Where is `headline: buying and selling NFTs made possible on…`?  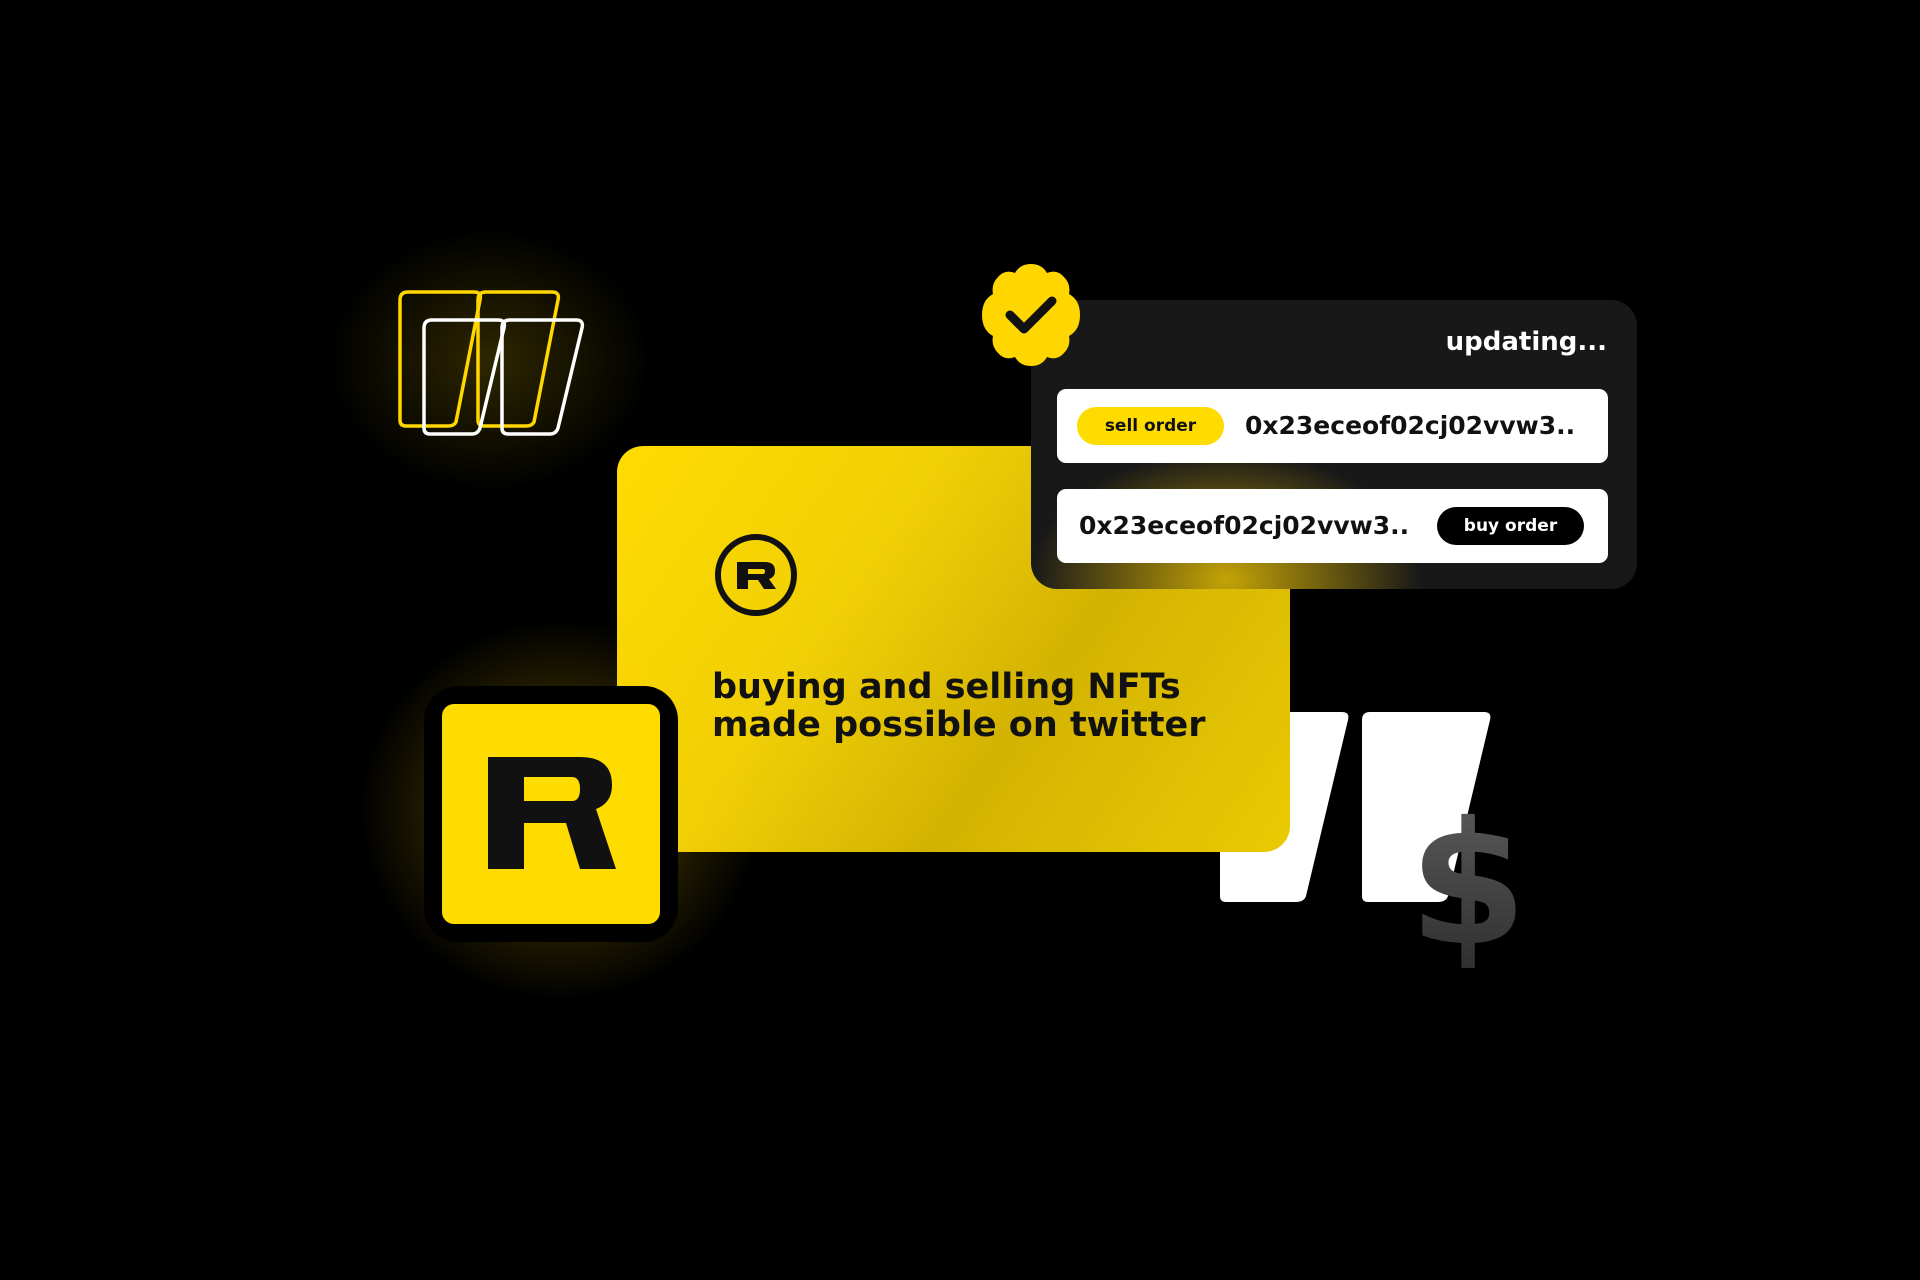
headline: buying and selling NFTs made possible on… is located at coordinates (992, 706).